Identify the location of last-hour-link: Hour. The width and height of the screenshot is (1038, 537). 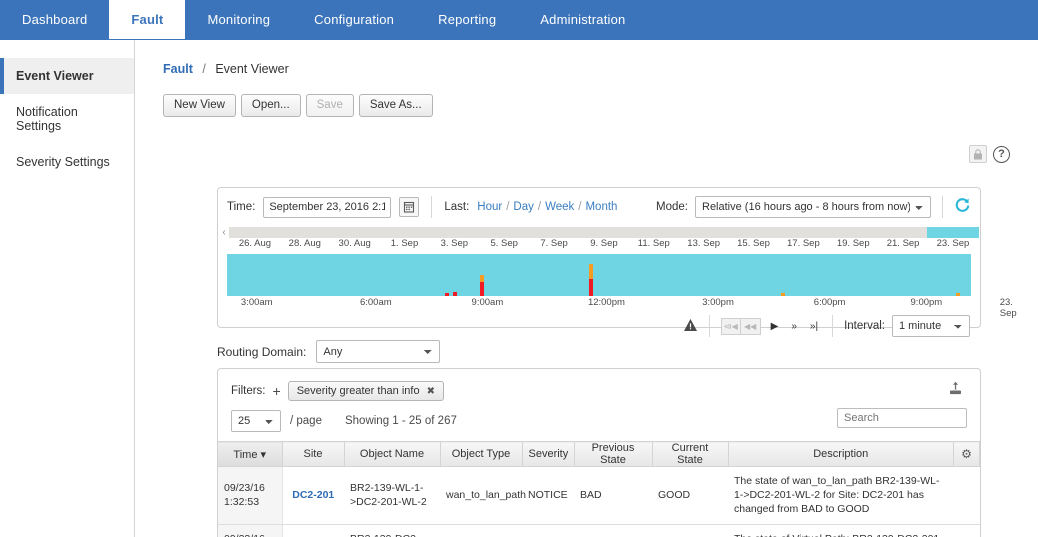
(489, 207).